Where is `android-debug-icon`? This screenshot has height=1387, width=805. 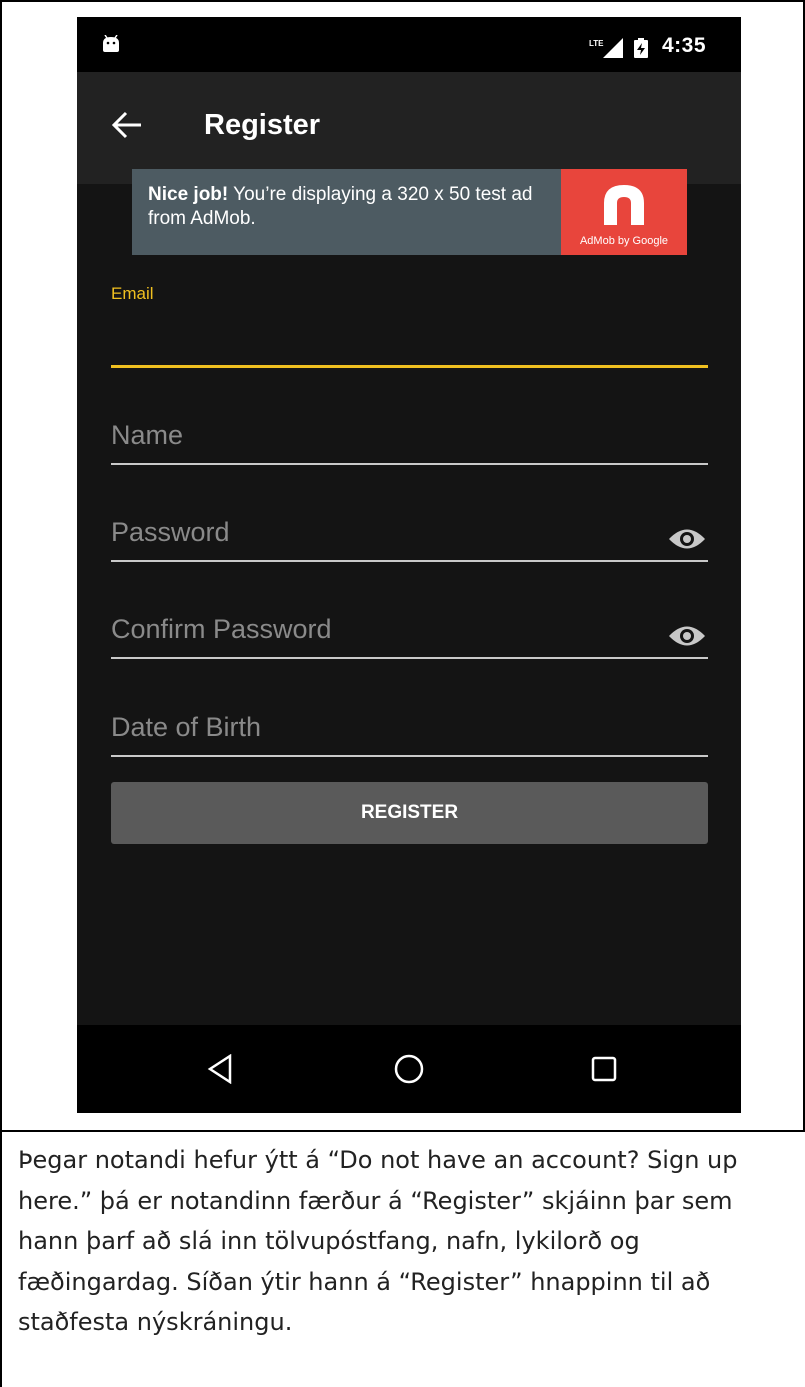 android-debug-icon is located at coordinates (111, 43).